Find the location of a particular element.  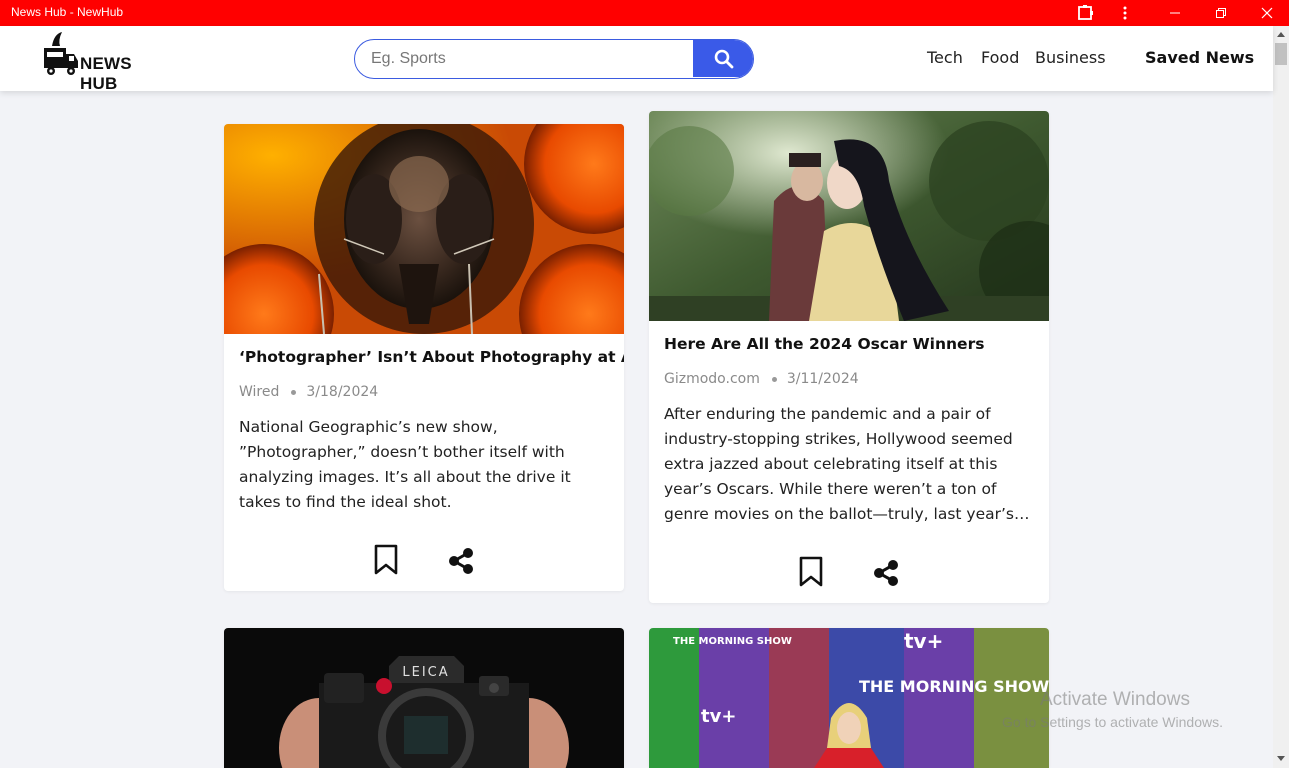

search-icon is located at coordinates (724, 58).